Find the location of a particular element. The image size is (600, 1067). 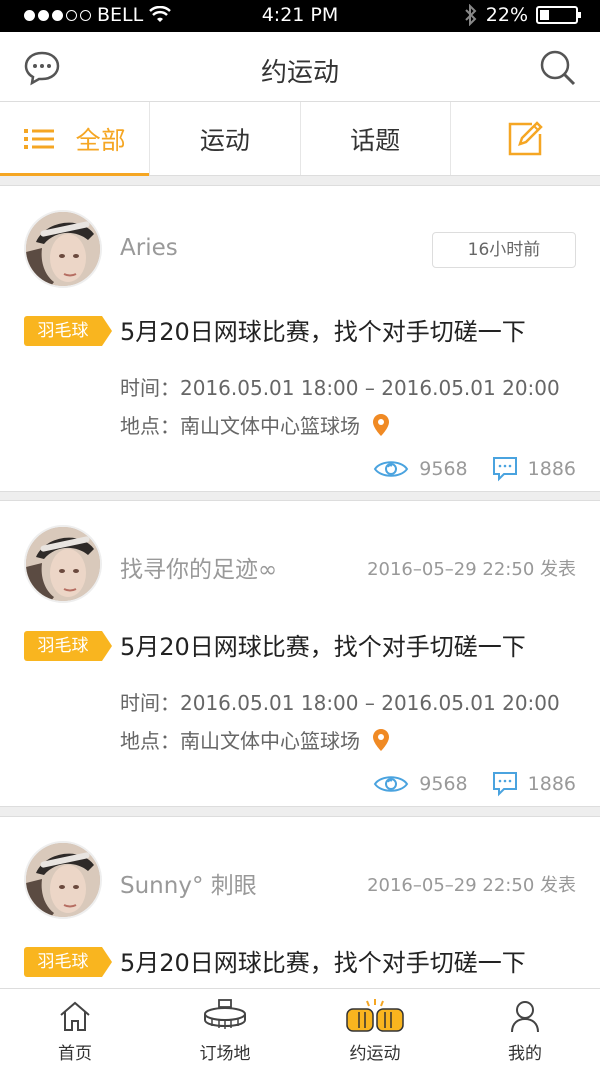

search-icon is located at coordinates (558, 68).